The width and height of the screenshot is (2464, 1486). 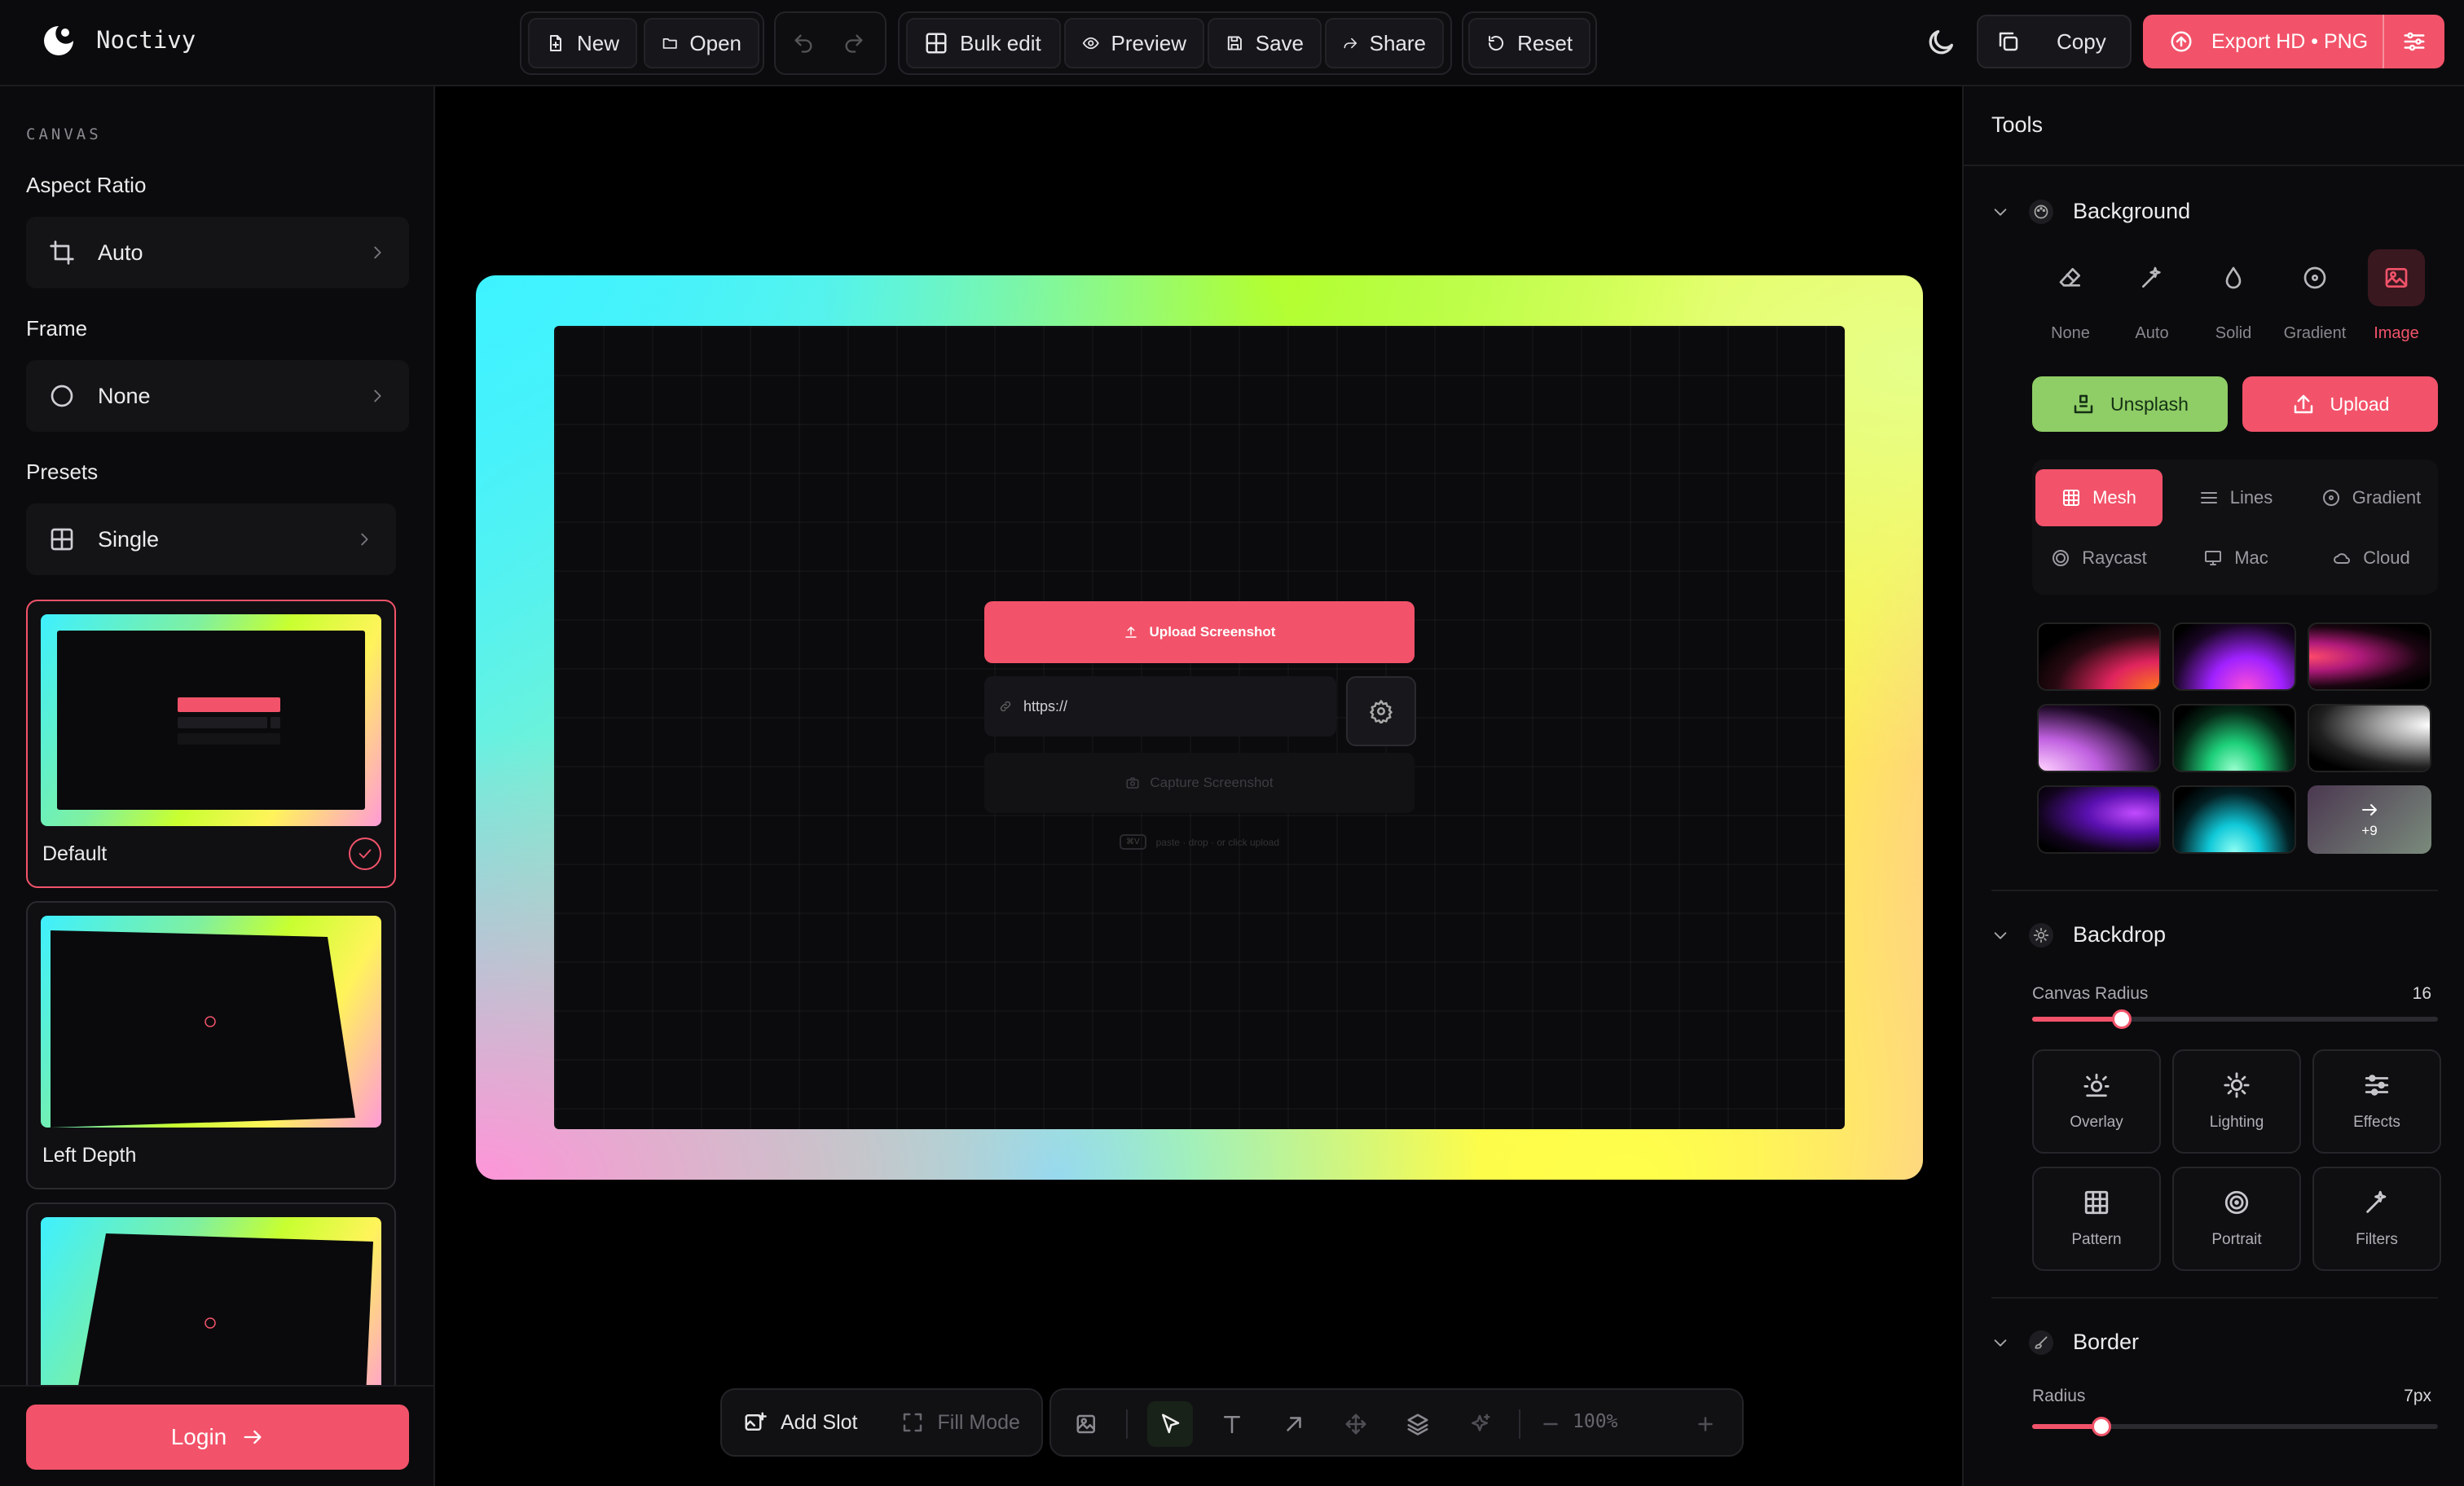 I want to click on plus-icon, so click(x=1705, y=1424).